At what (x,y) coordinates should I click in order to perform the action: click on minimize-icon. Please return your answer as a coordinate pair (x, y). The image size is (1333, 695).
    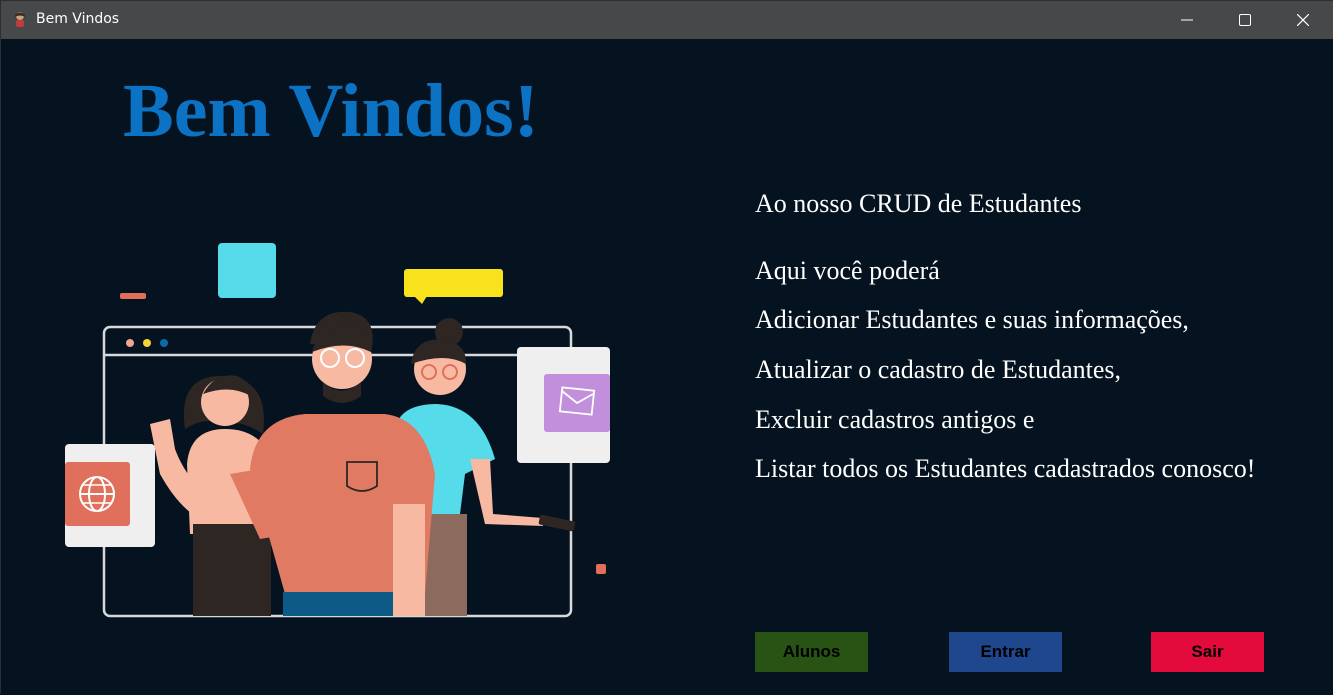
    Looking at the image, I should click on (1187, 20).